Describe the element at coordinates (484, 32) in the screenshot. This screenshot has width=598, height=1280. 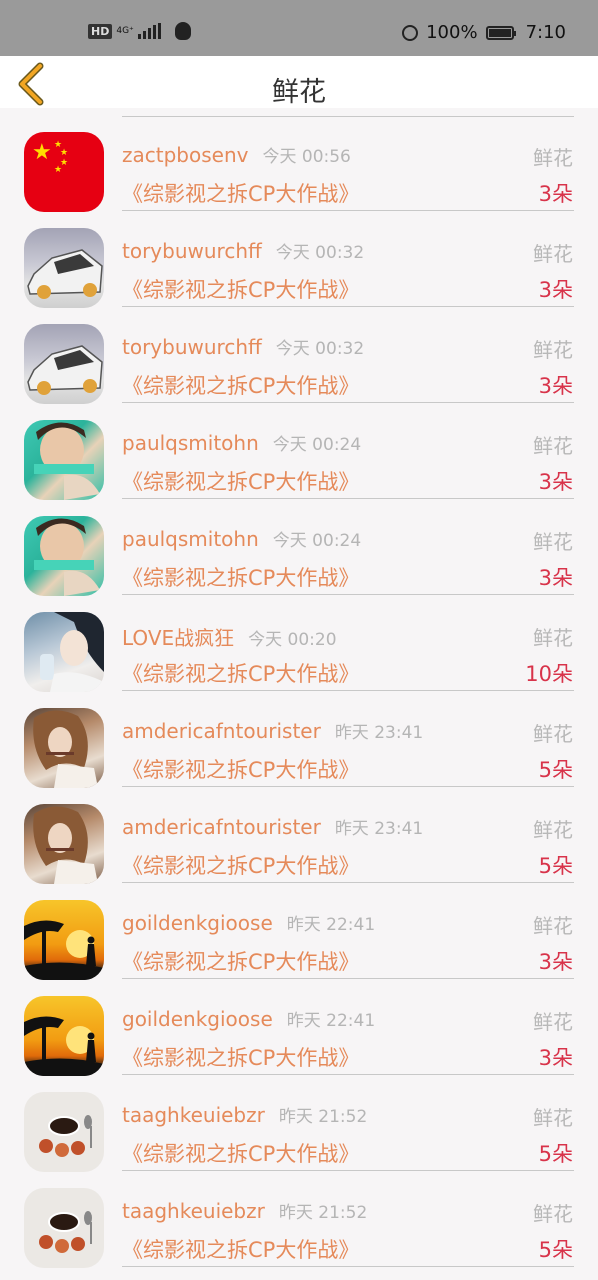
I see `status-right: 100% 7:10` at that location.